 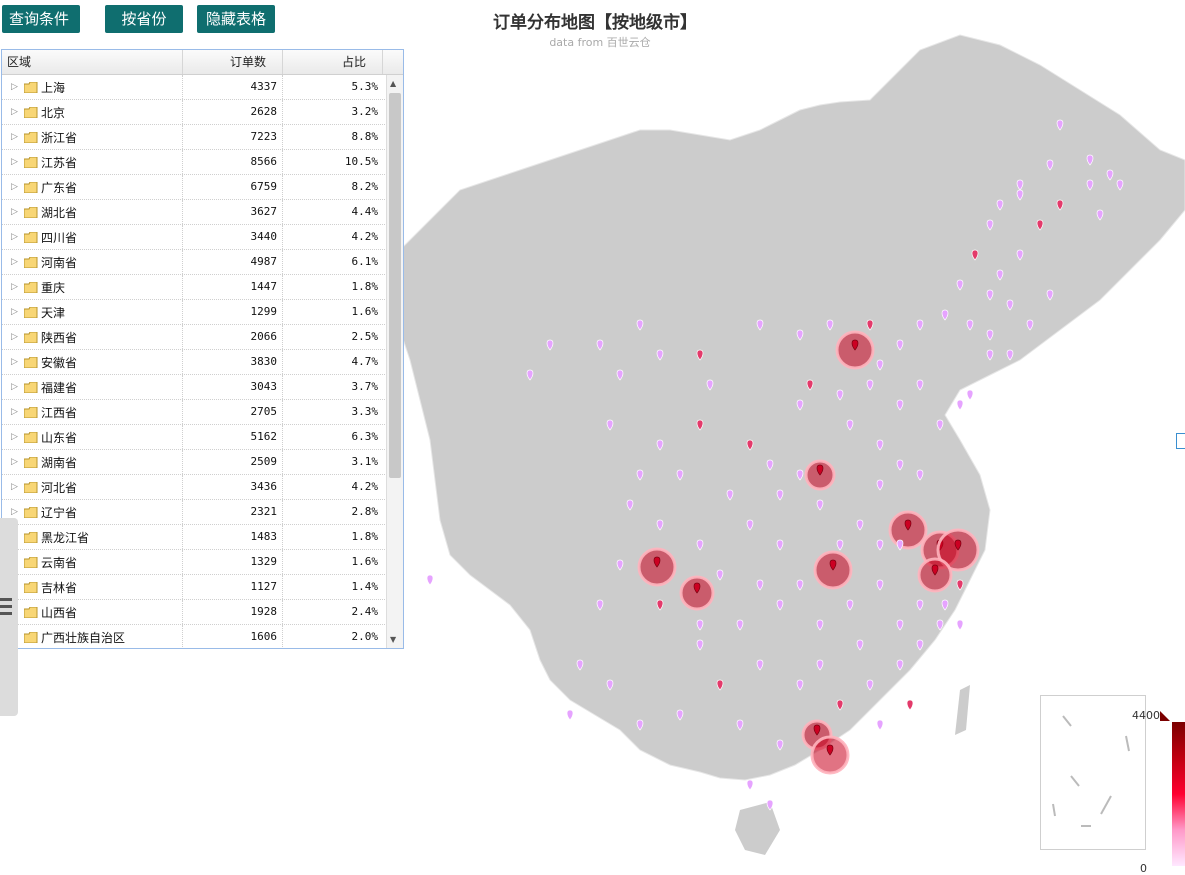 I want to click on table-row: ▷ 辽宁省 2321 2.8%, so click(x=194, y=512).